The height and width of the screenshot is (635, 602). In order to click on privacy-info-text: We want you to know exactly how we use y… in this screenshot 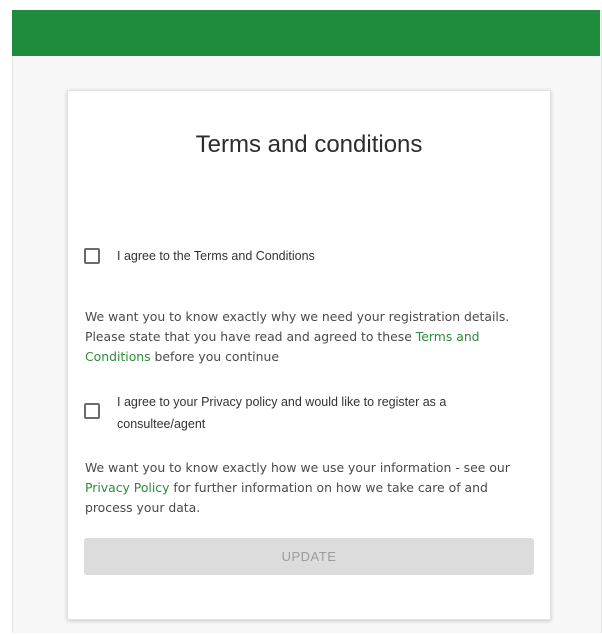, I will do `click(311, 488)`.